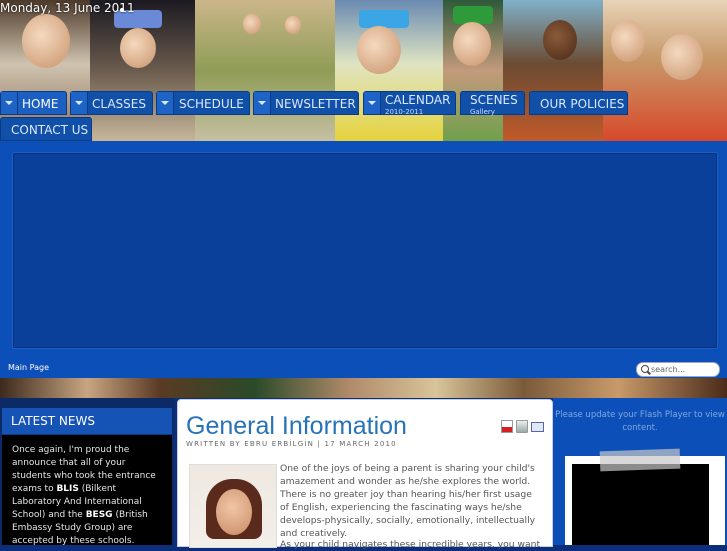 The image size is (727, 551). I want to click on current-date: Monday, 13 June 2011, so click(67, 8).